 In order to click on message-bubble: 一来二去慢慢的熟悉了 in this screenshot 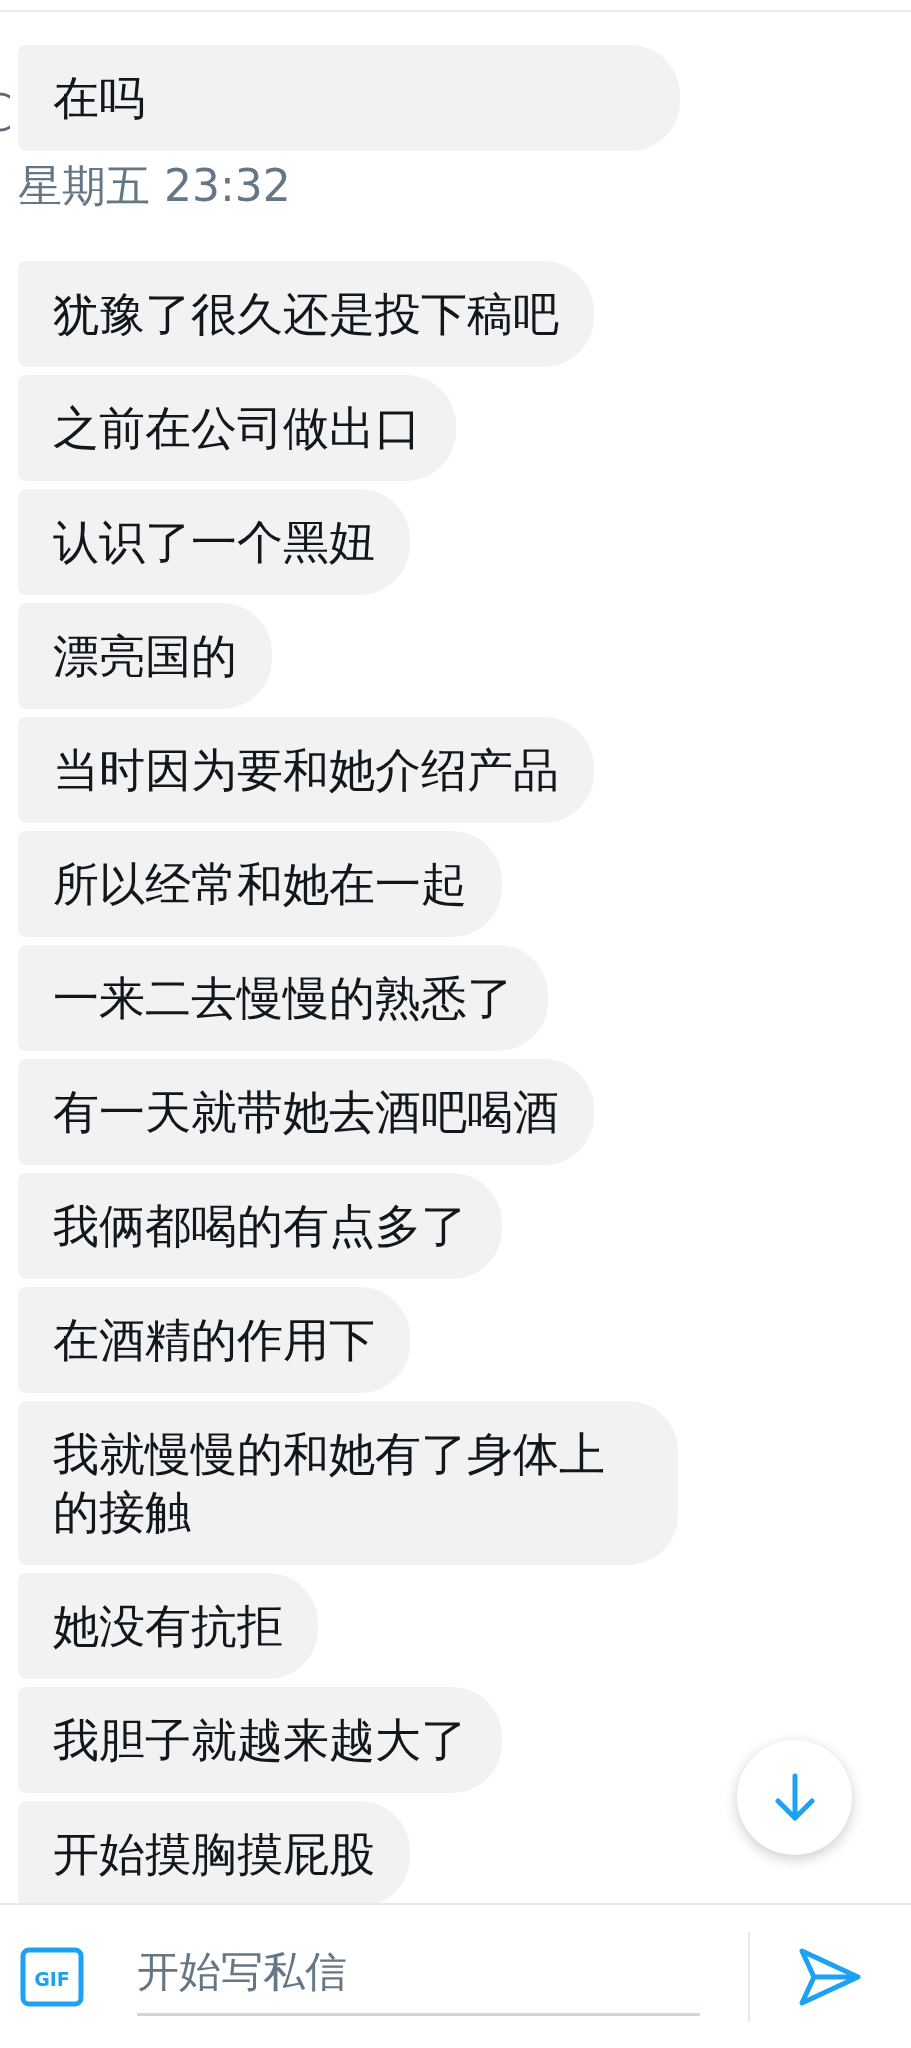, I will do `click(283, 998)`.